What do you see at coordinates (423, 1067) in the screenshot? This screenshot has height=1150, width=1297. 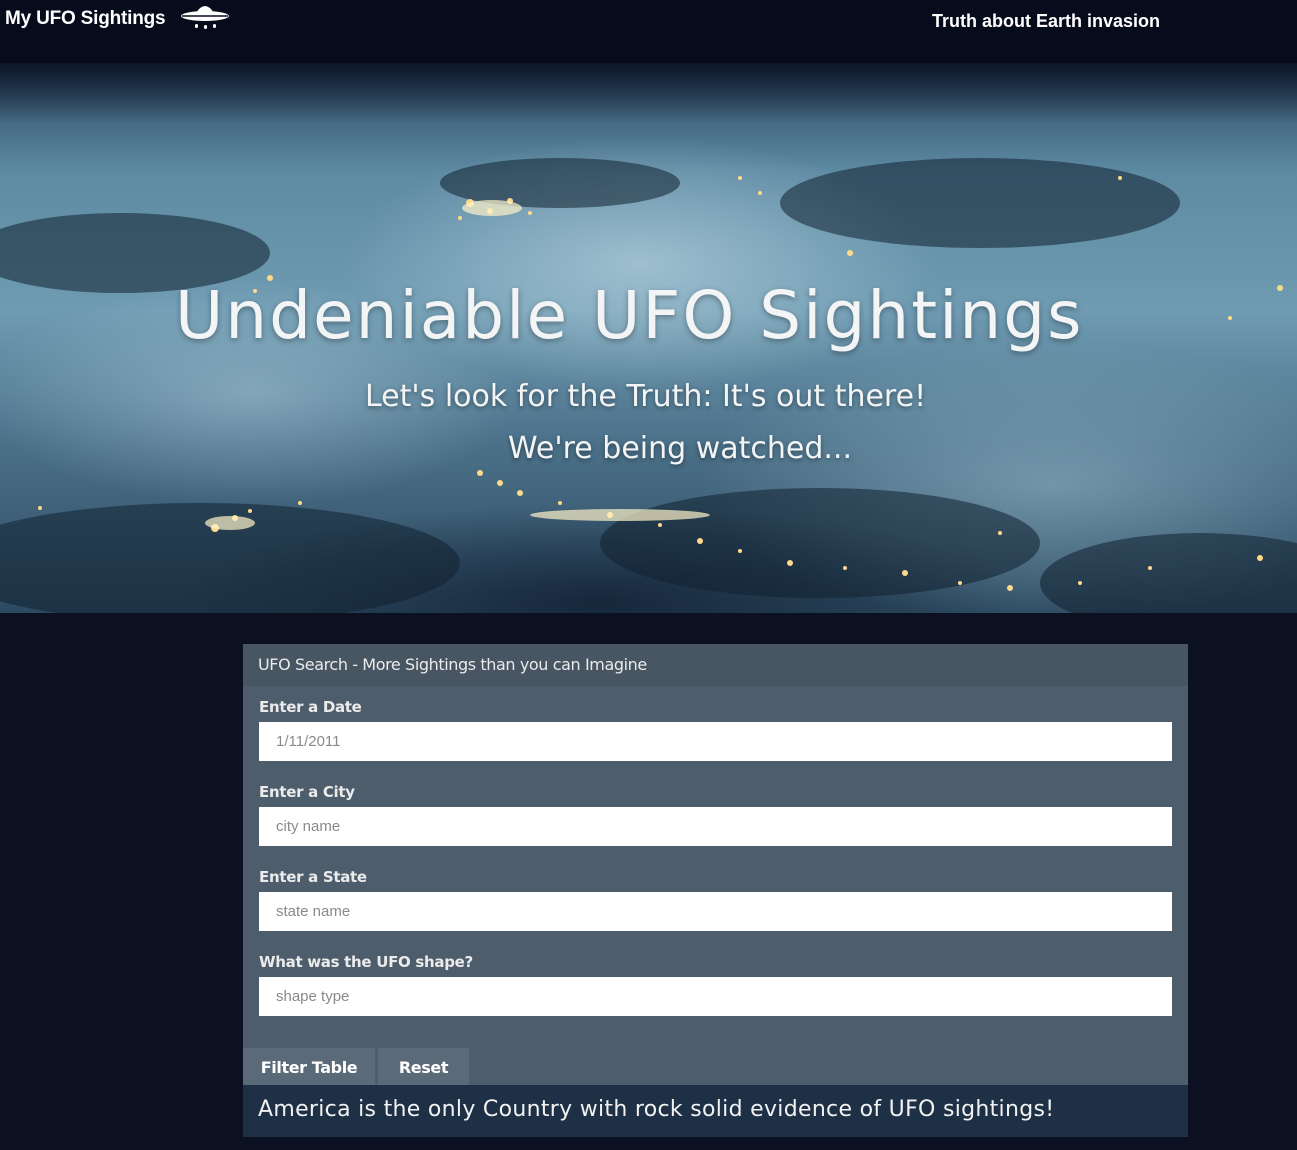 I see `reset-button: Reset` at bounding box center [423, 1067].